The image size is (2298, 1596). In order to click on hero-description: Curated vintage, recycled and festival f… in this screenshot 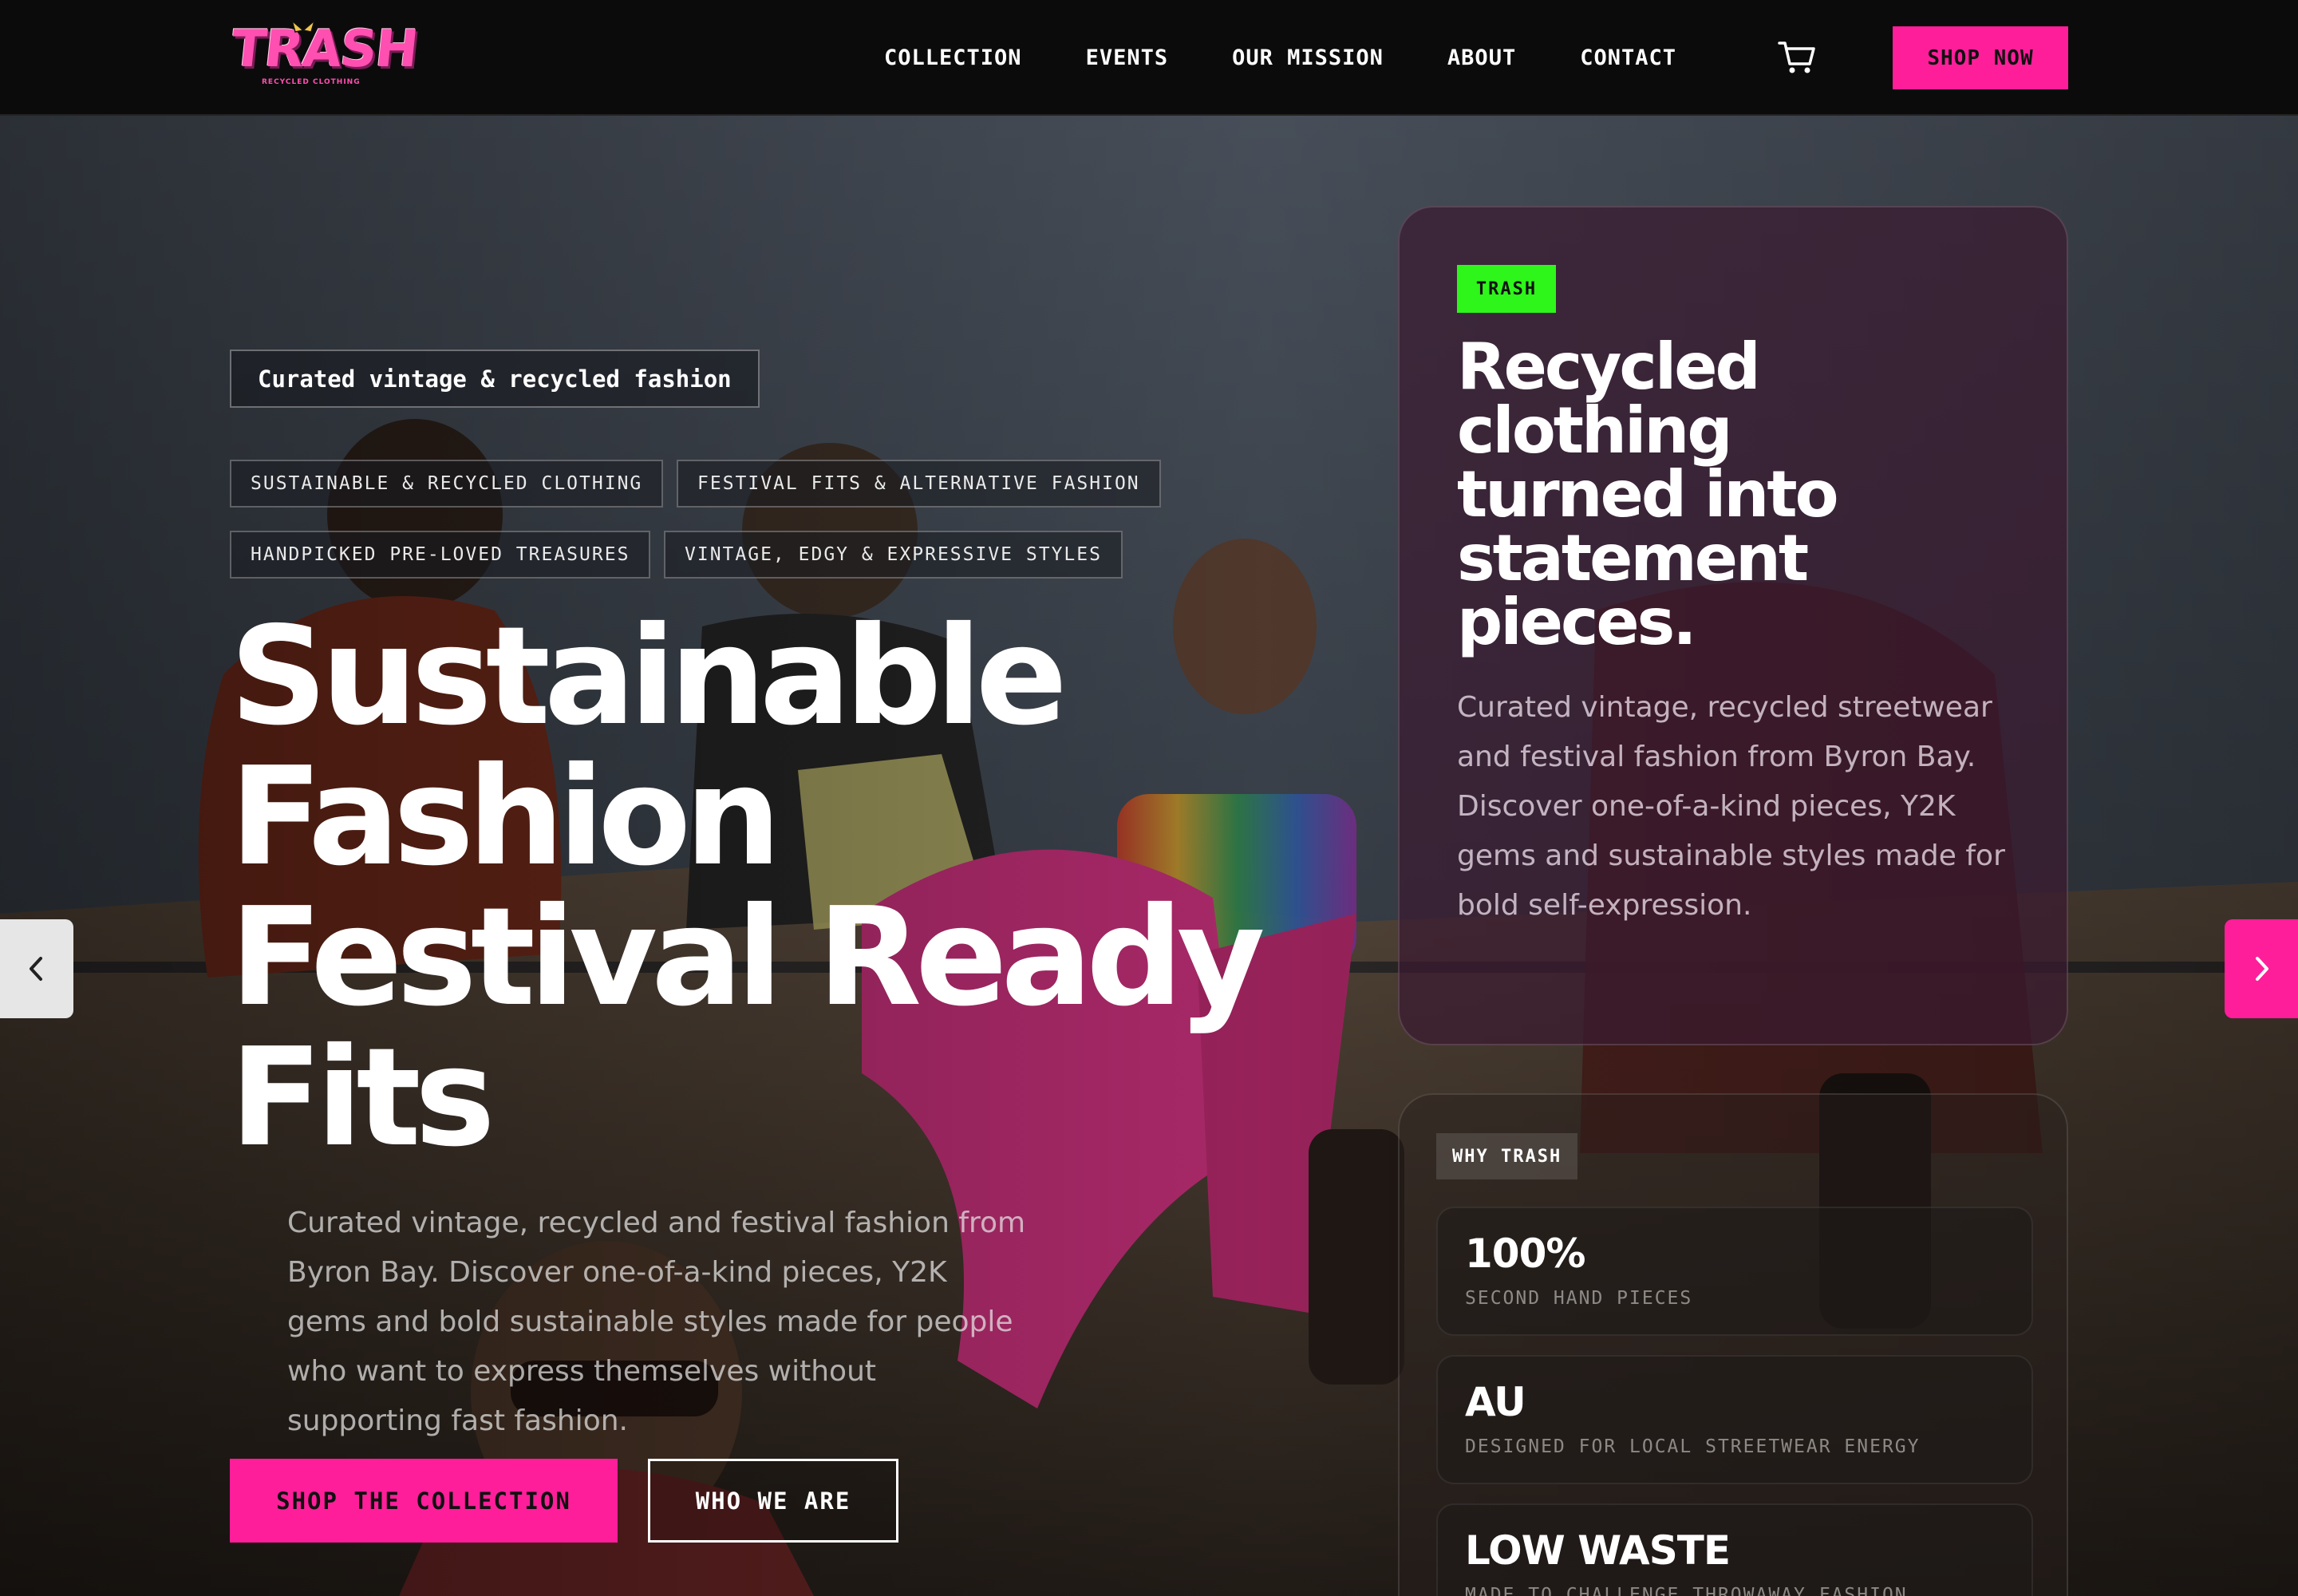, I will do `click(657, 1322)`.